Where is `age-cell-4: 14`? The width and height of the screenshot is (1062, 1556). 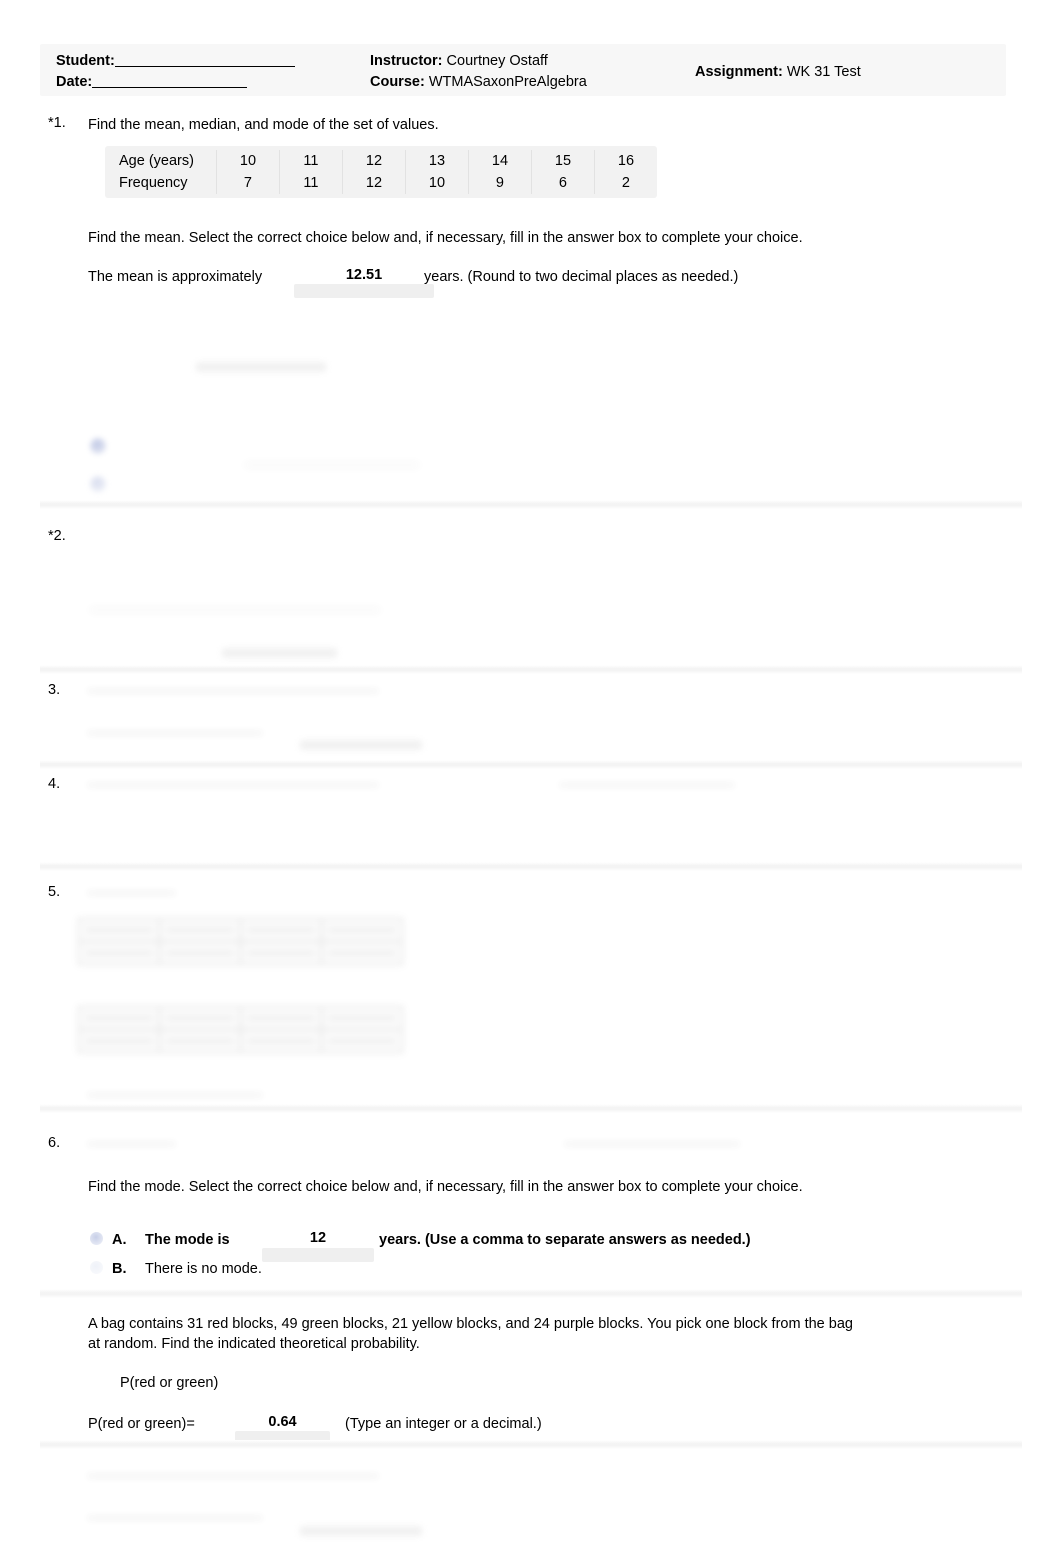
age-cell-4: 14 is located at coordinates (500, 161).